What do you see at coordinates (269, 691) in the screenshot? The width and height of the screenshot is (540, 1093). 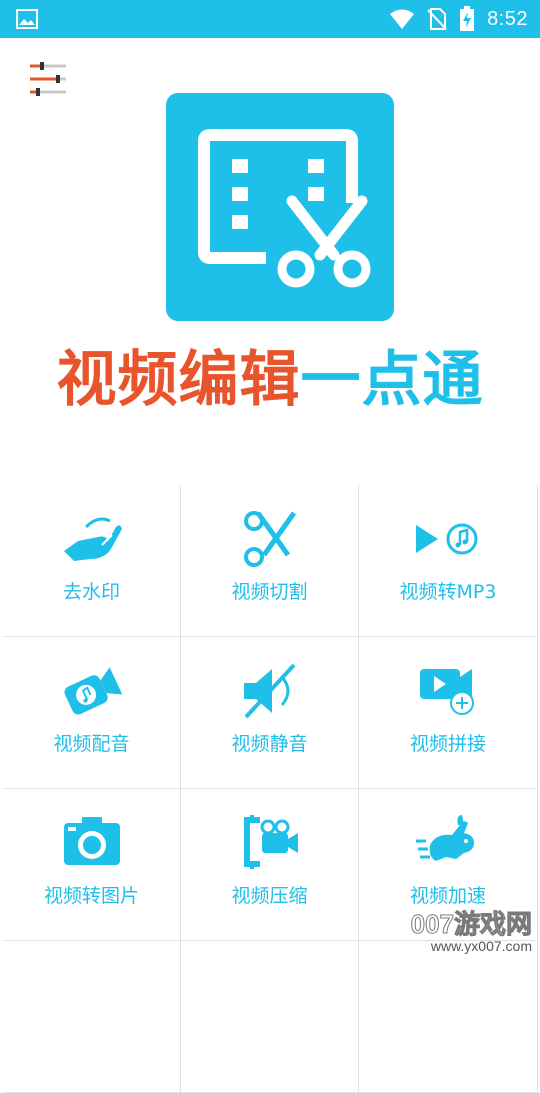 I see `mute-speaker-icon` at bounding box center [269, 691].